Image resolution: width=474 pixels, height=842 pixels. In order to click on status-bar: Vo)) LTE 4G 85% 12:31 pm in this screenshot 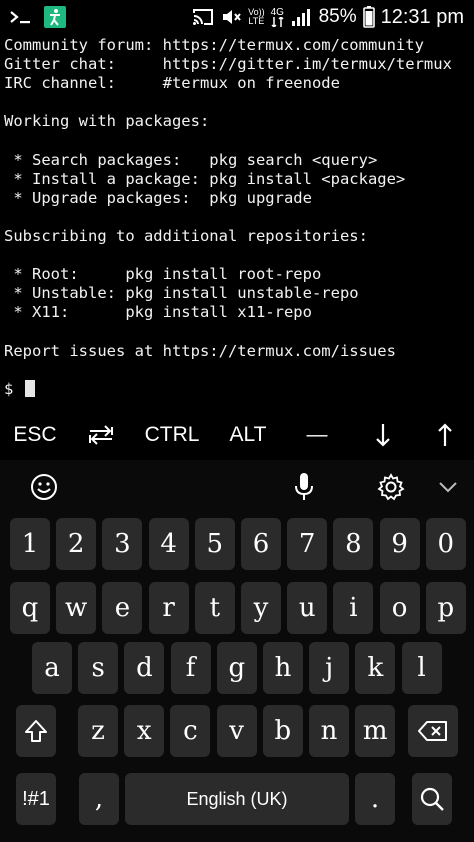, I will do `click(237, 17)`.